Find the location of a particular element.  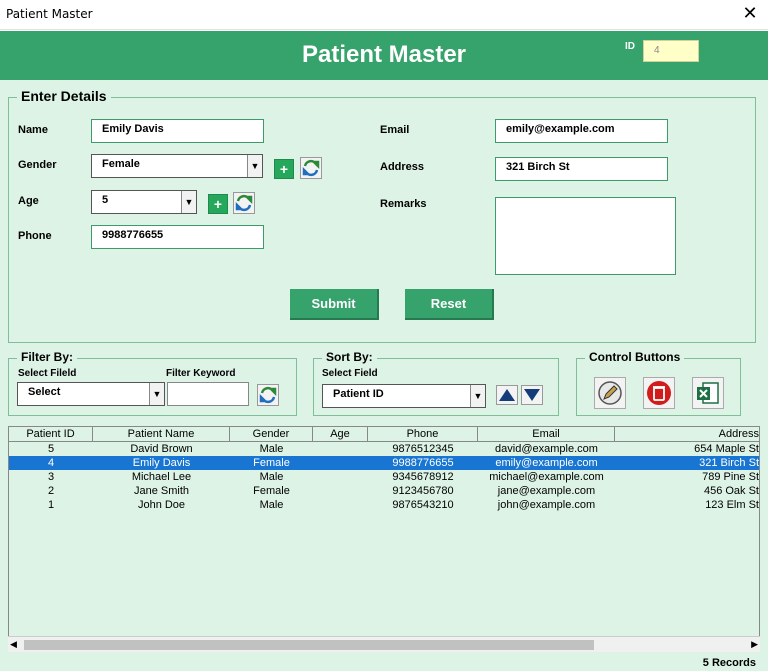

sort-descending-button is located at coordinates (532, 395).